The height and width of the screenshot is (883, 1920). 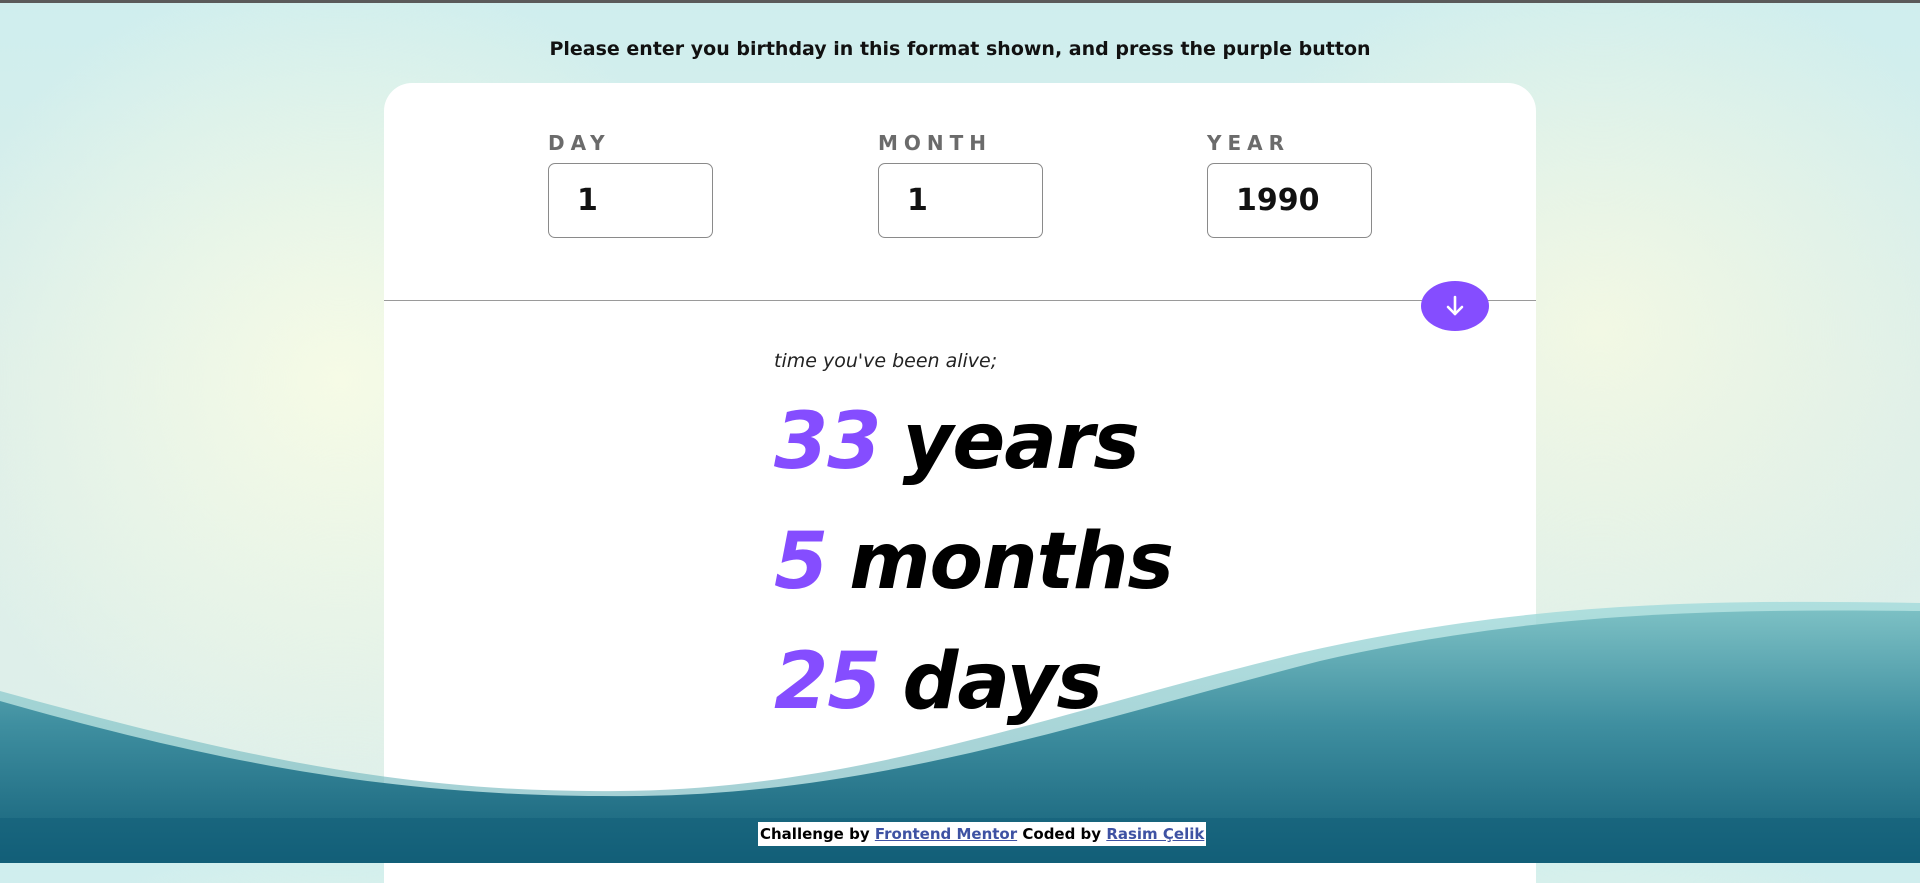 I want to click on year-field: YEAR, so click(x=1289, y=184).